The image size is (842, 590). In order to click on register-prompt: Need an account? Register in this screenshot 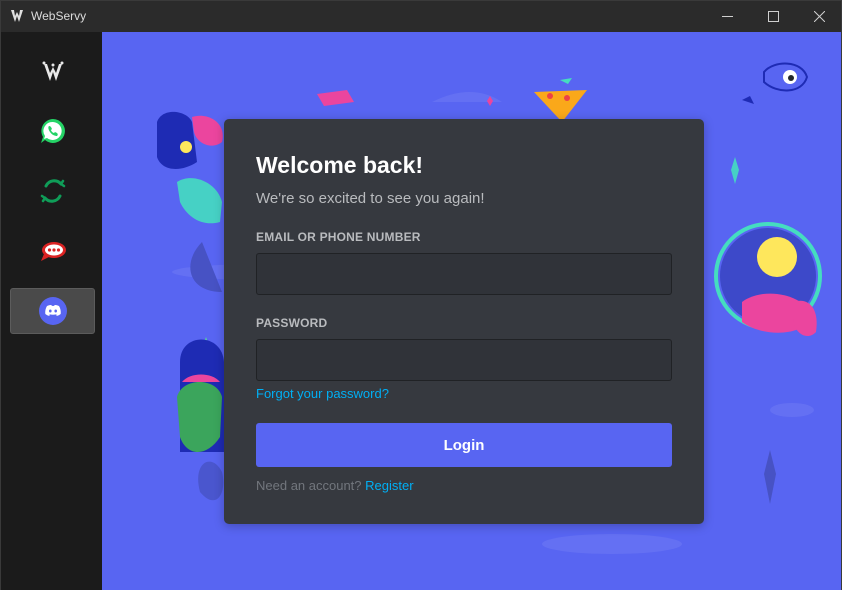, I will do `click(335, 485)`.